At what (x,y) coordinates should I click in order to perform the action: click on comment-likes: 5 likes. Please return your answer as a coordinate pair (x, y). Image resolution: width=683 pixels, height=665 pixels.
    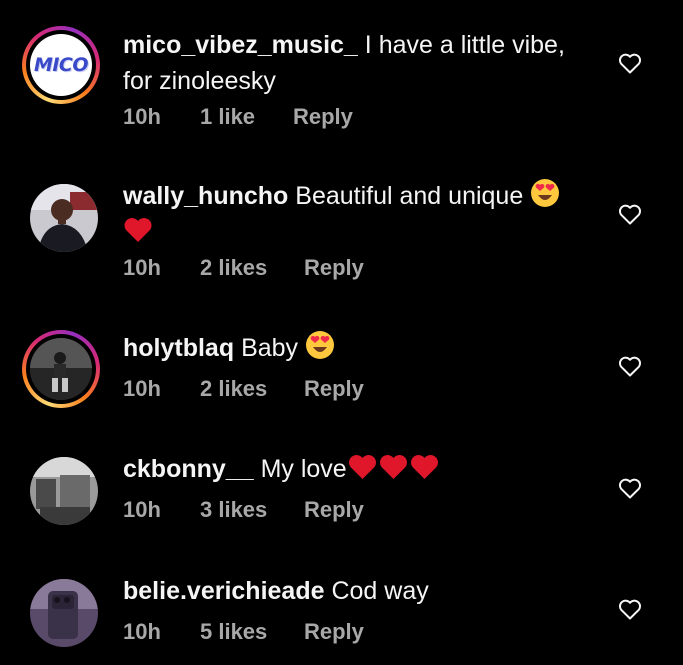
    Looking at the image, I should click on (252, 632).